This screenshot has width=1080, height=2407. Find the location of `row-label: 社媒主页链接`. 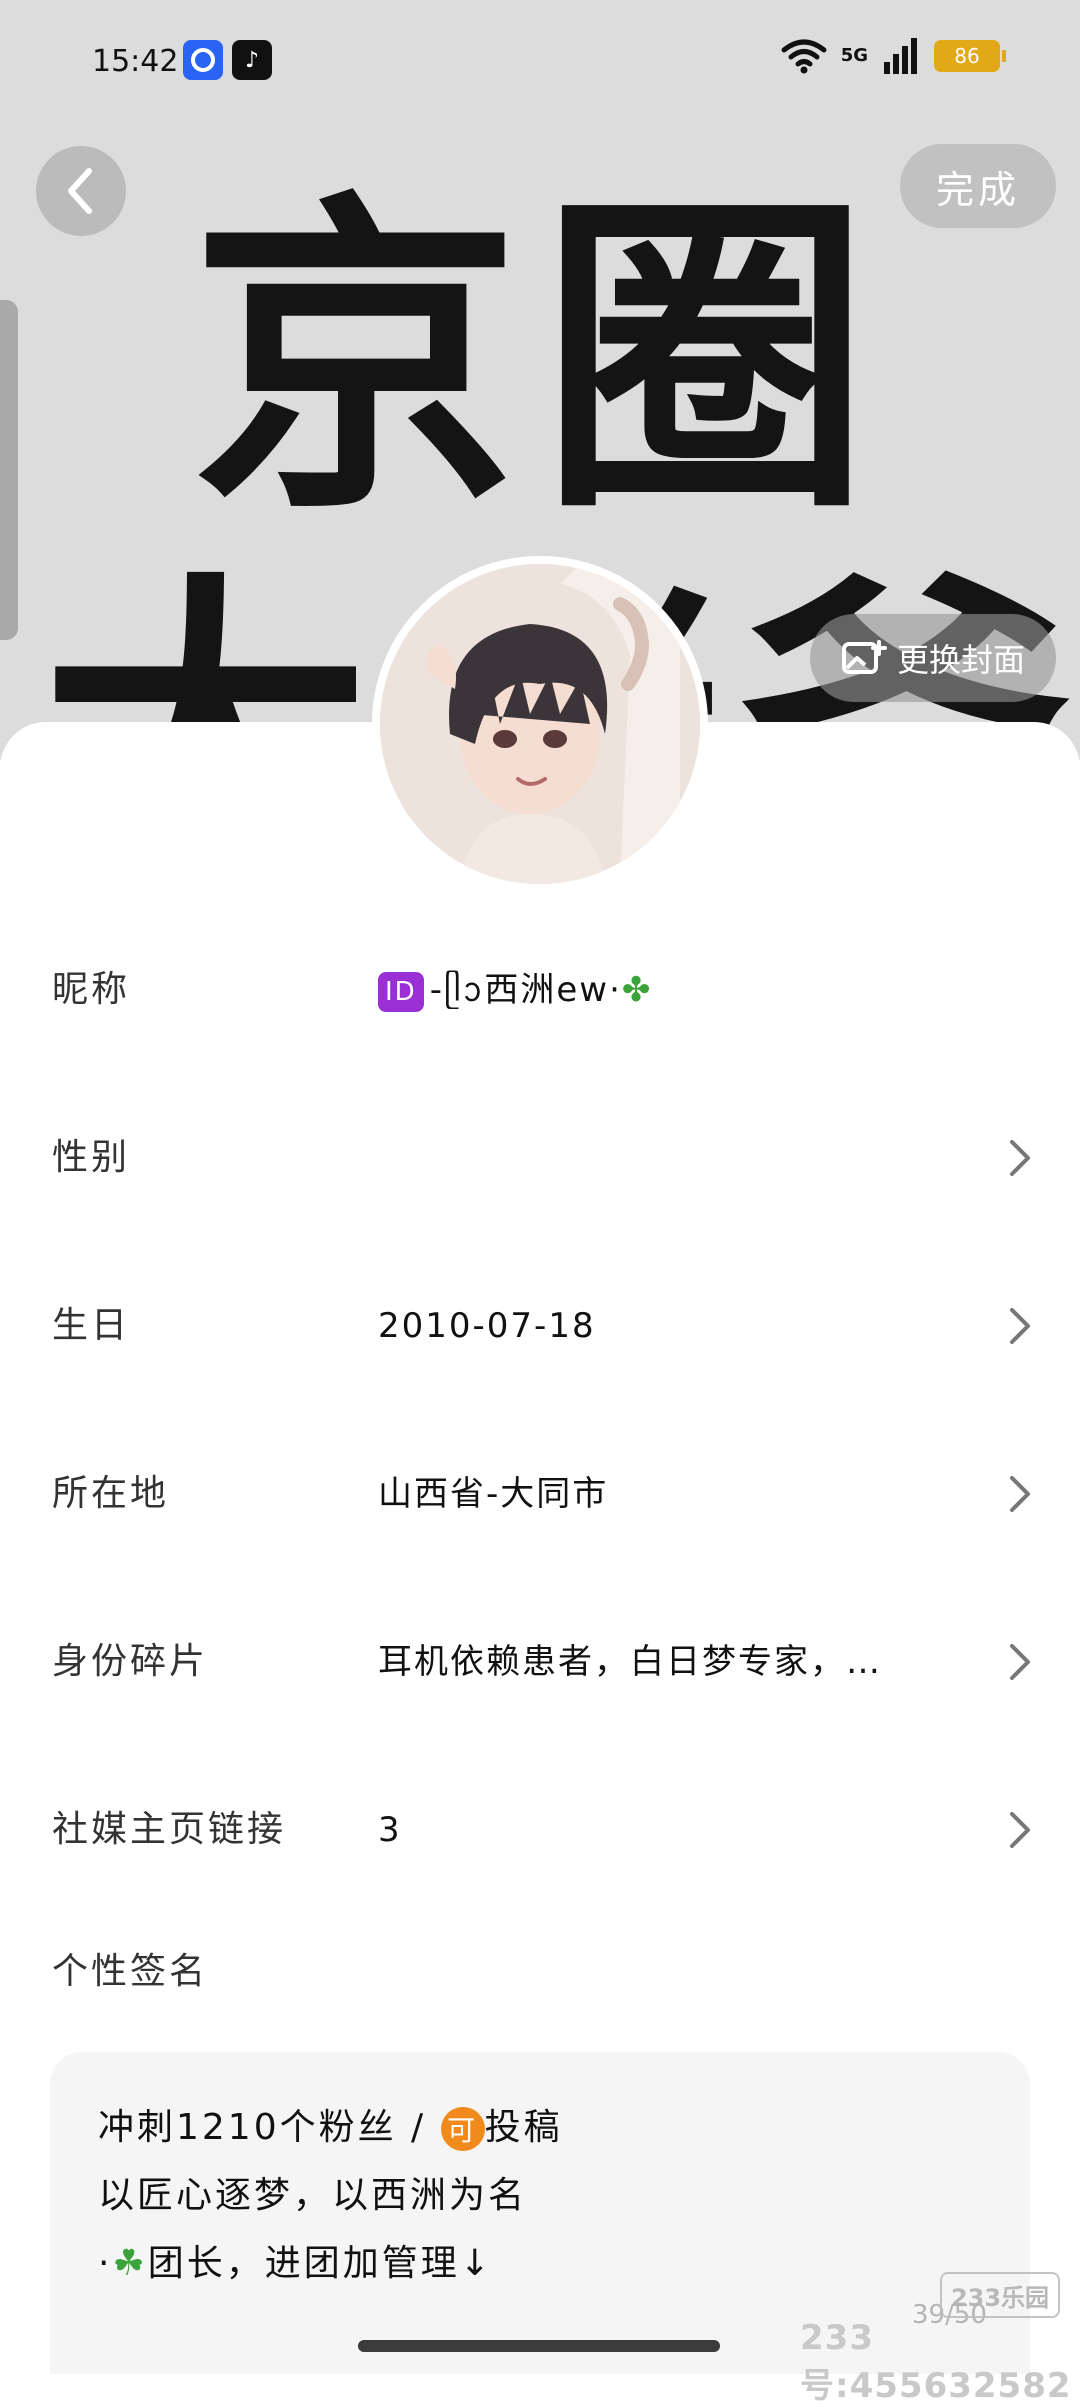

row-label: 社媒主页链接 is located at coordinates (169, 1829).